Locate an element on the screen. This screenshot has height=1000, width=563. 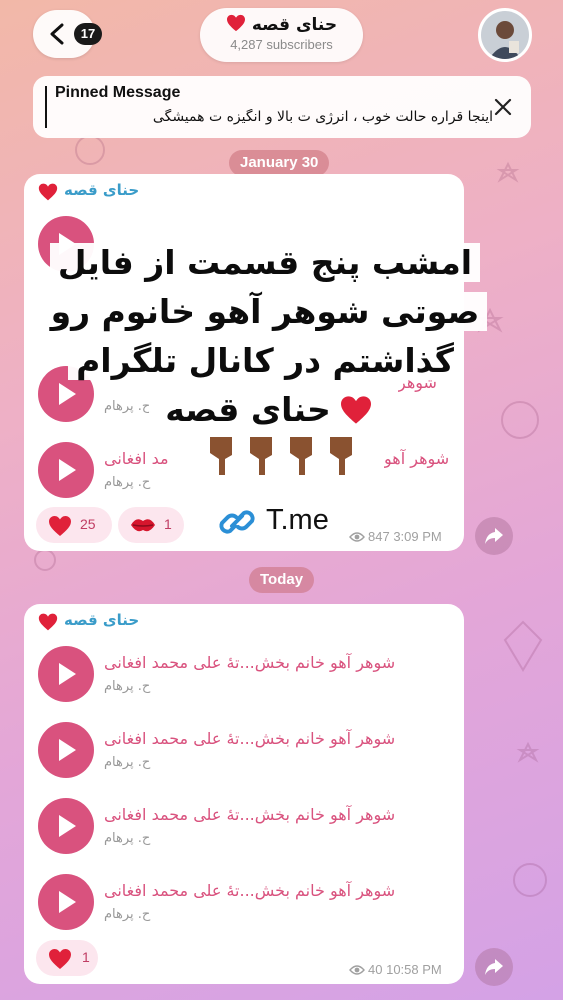
pointing-down-hands-icon is located at coordinates (281, 456).